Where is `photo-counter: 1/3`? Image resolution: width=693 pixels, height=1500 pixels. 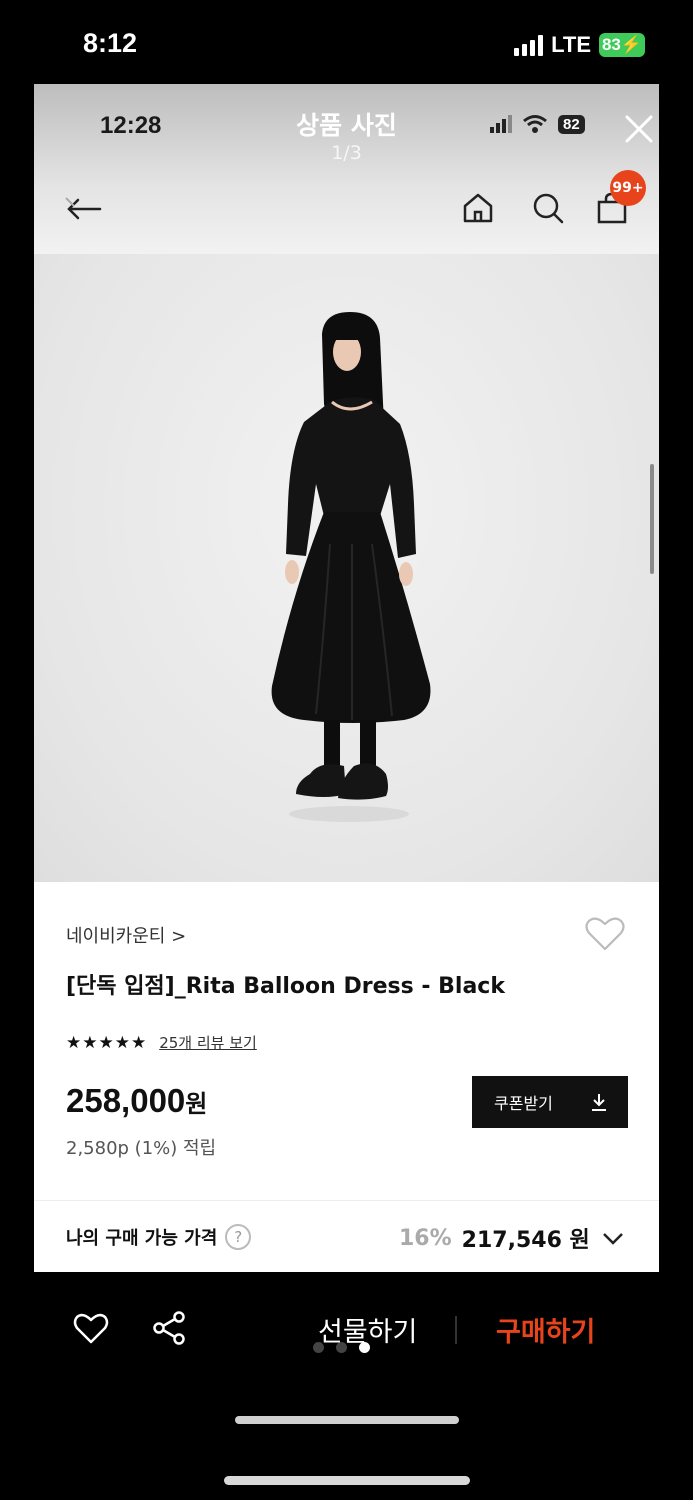 photo-counter: 1/3 is located at coordinates (346, 153).